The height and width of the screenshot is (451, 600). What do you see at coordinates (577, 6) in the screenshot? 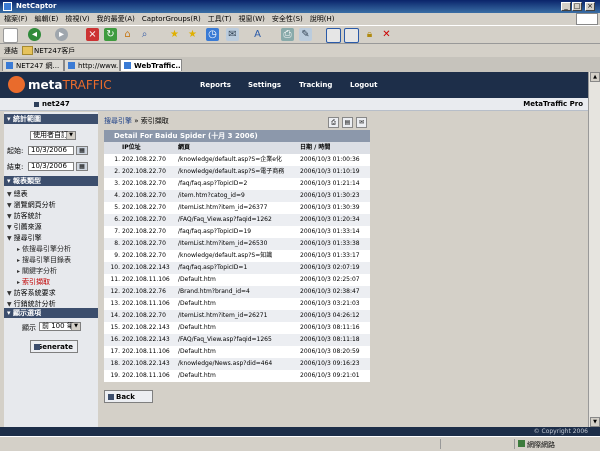
I see `maximize-button: □` at bounding box center [577, 6].